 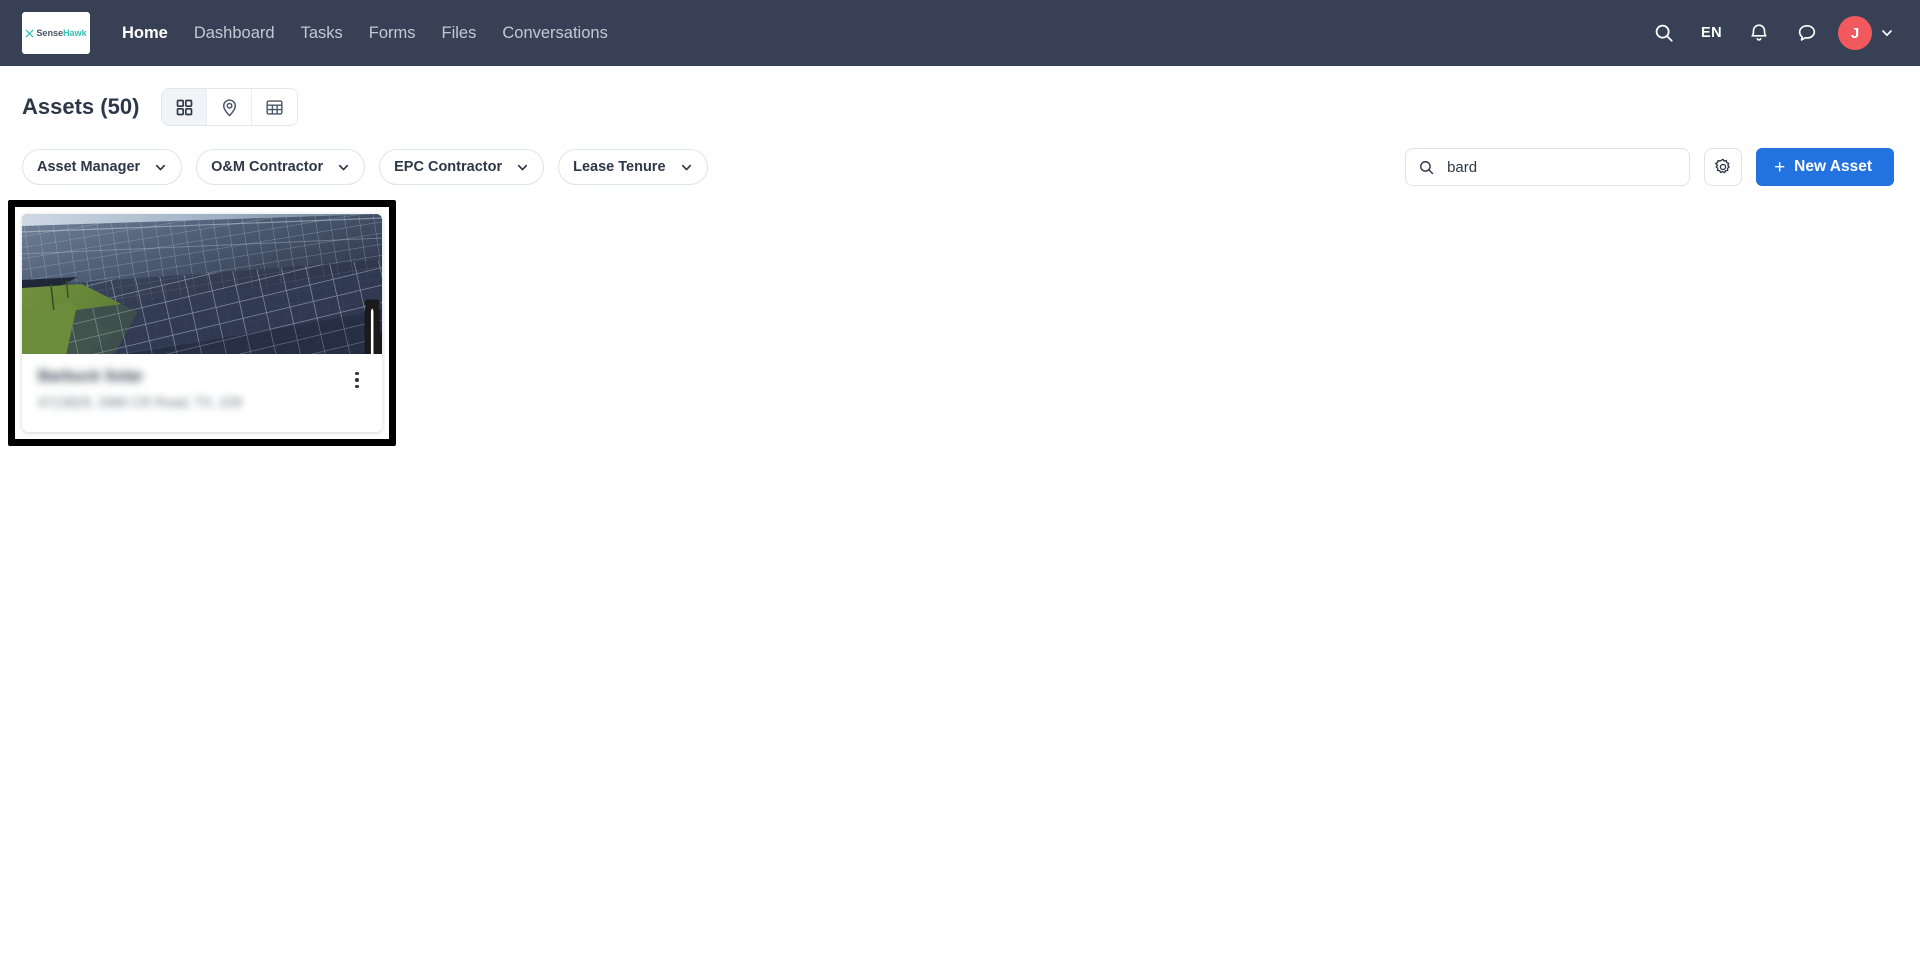 What do you see at coordinates (619, 167) in the screenshot?
I see `filter-lease-tenure-label: Lease Tenure` at bounding box center [619, 167].